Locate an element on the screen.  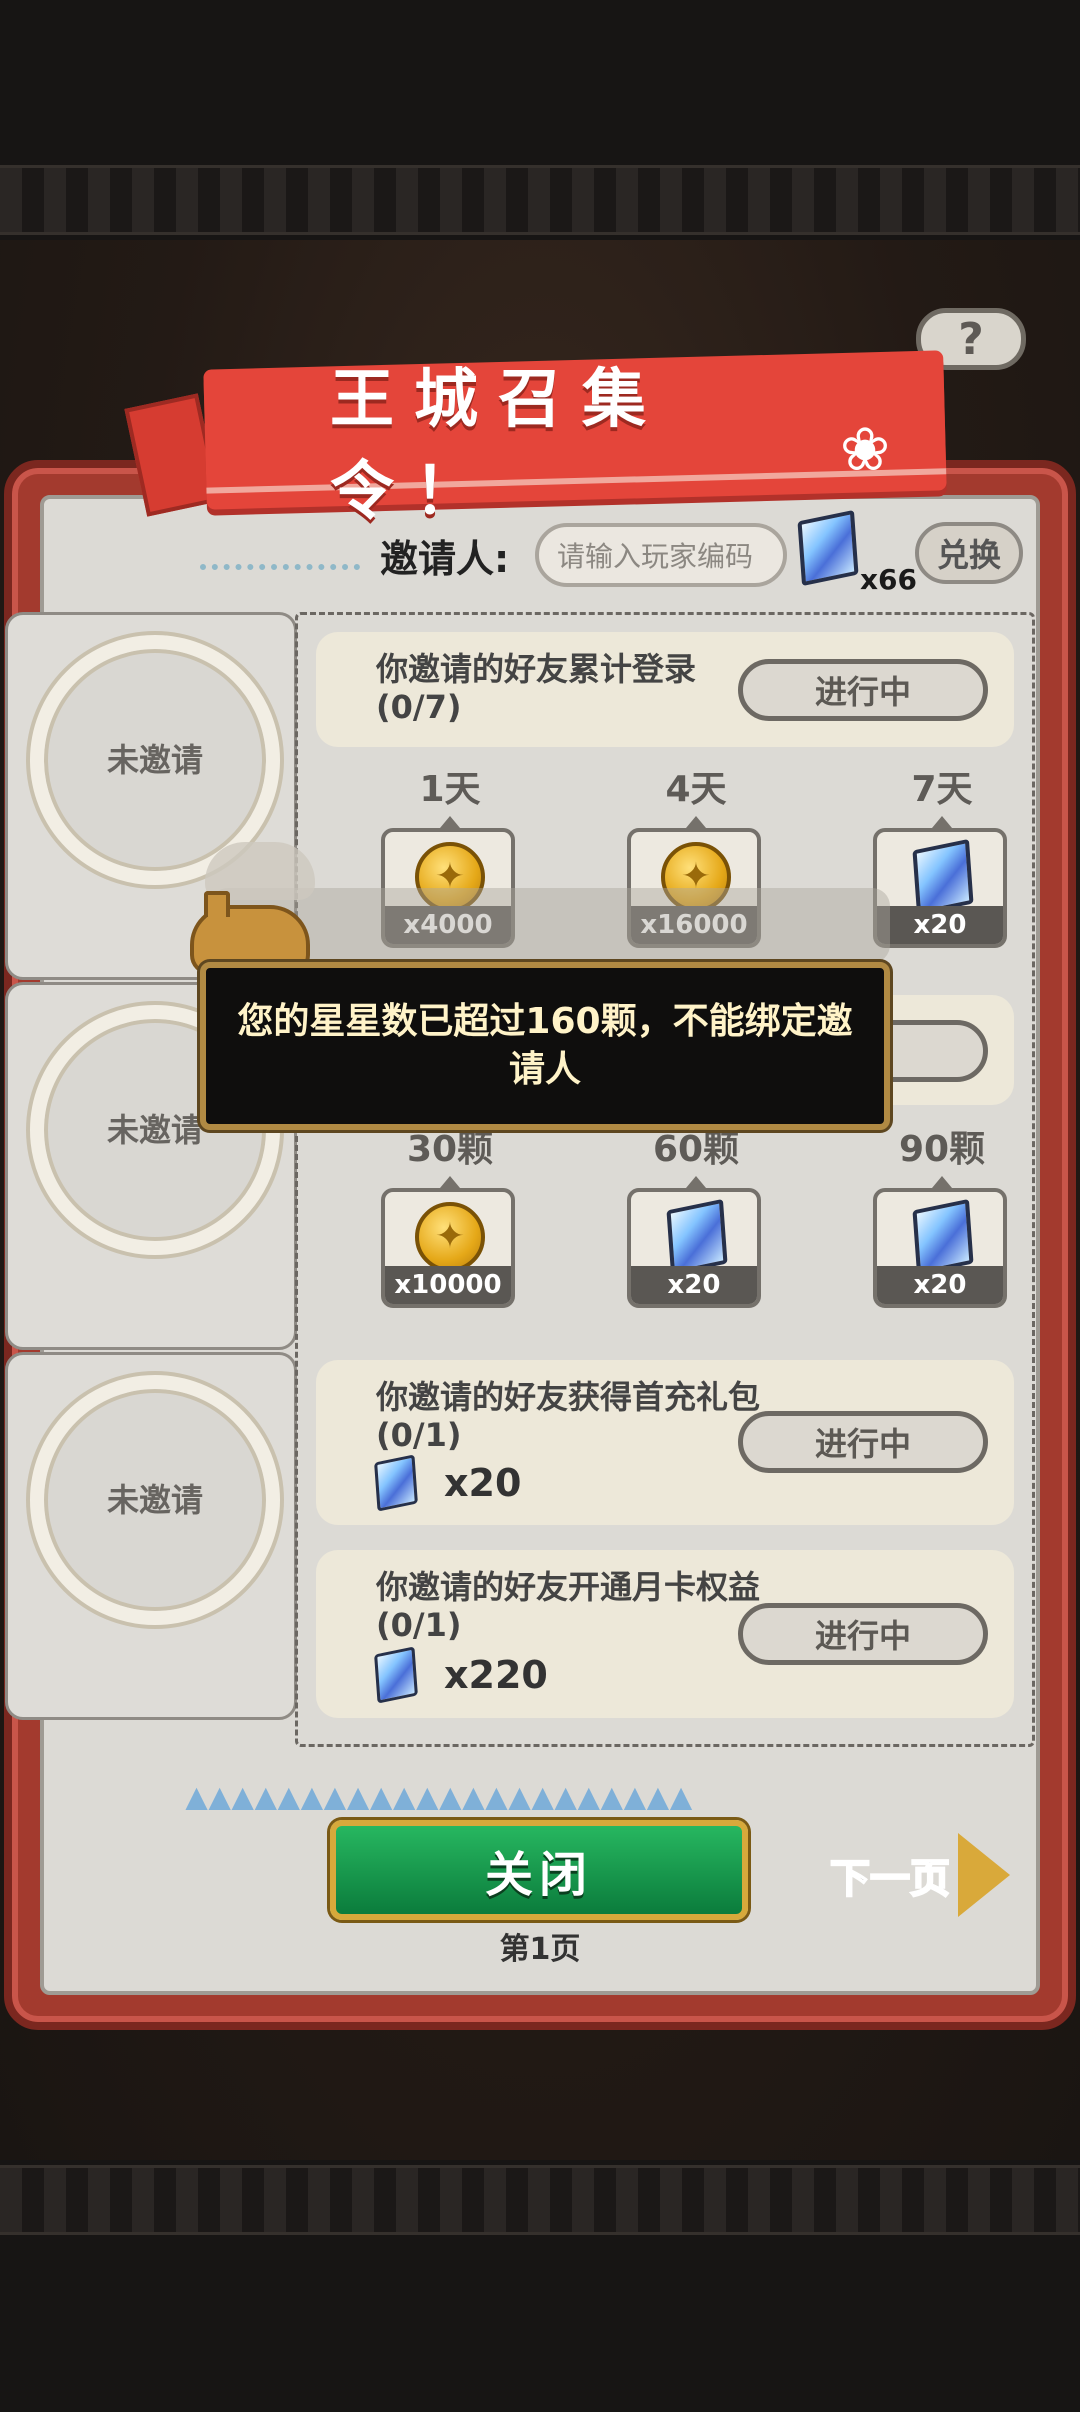
reward-box: x10000 is located at coordinates (448, 1248).